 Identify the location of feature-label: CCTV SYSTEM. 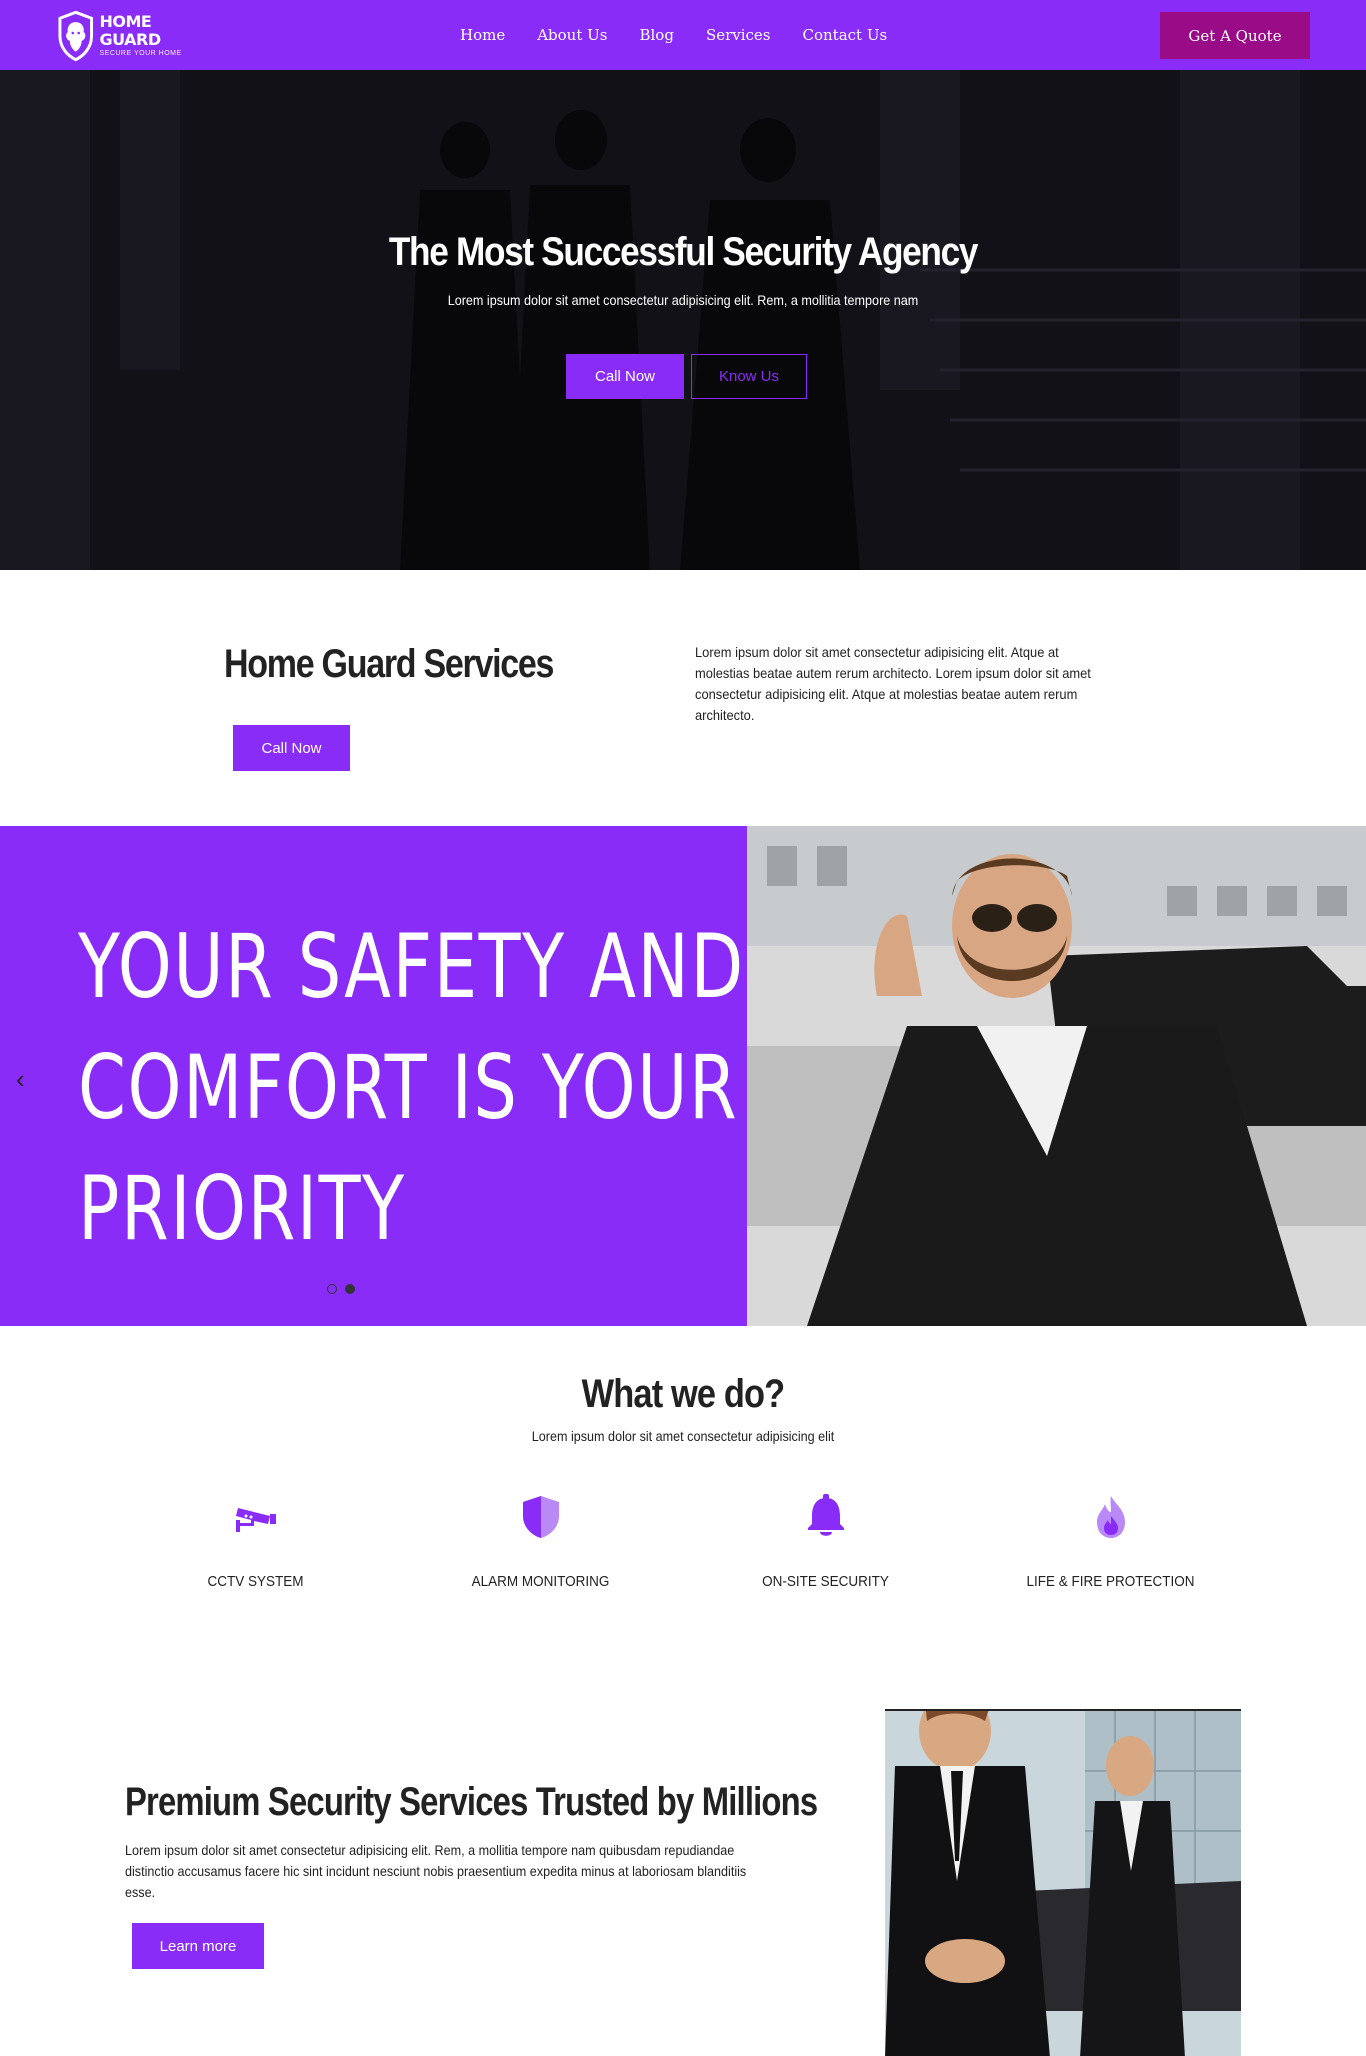
(255, 1581).